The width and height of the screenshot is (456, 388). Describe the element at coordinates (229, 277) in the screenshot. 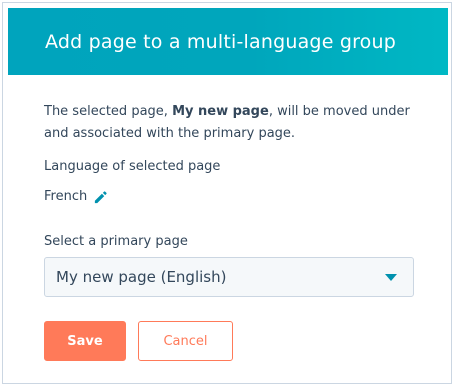

I see `primary-page-select: My new page (English)` at that location.